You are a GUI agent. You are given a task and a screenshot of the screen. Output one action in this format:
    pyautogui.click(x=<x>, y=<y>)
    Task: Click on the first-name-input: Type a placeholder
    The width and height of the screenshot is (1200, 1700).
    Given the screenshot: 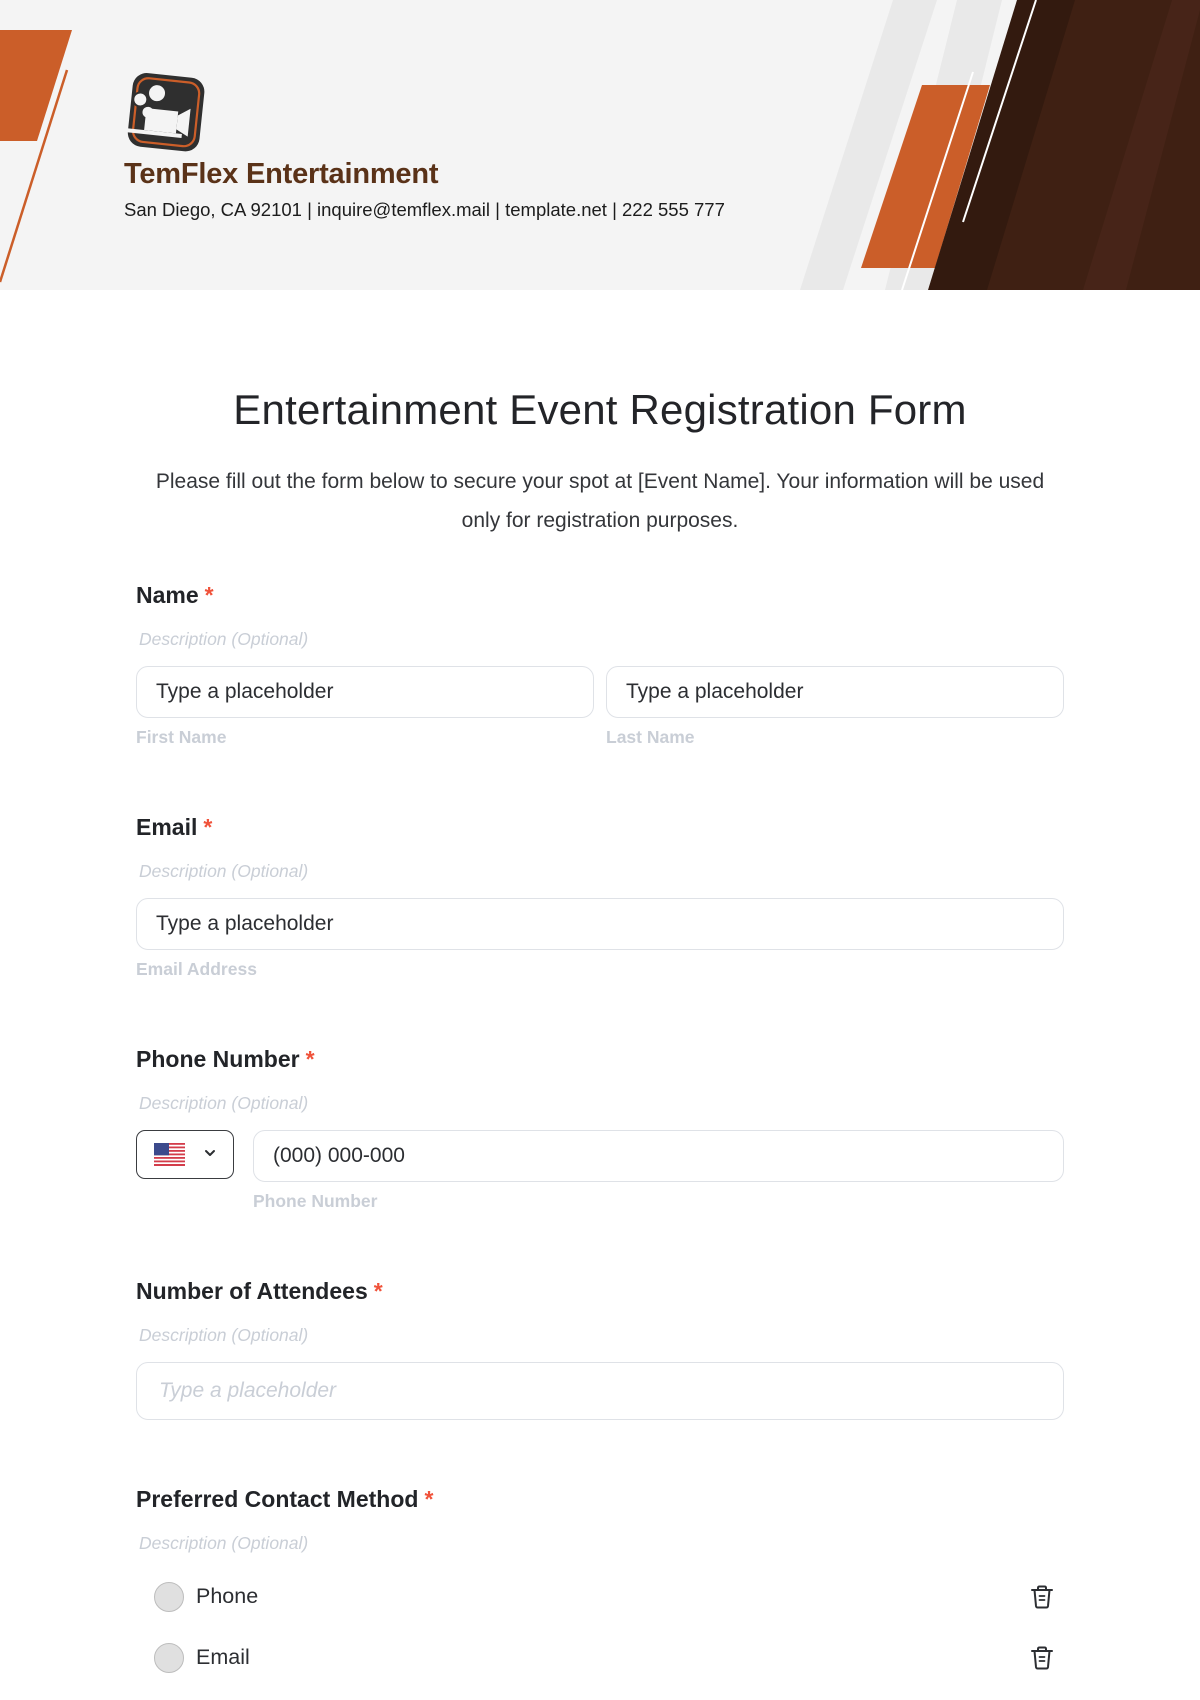 What is the action you would take?
    pyautogui.click(x=365, y=692)
    